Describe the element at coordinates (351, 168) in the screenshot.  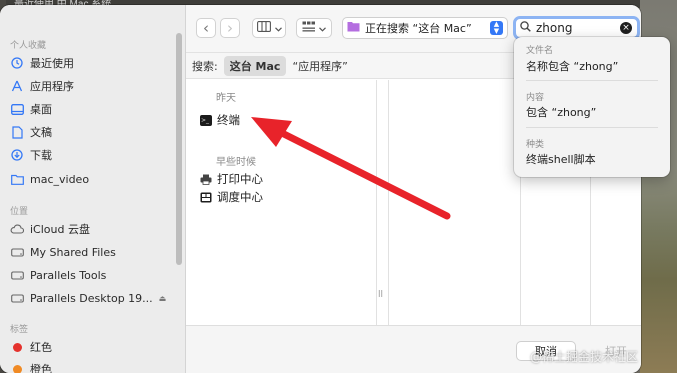
I see `annotation-arrow` at that location.